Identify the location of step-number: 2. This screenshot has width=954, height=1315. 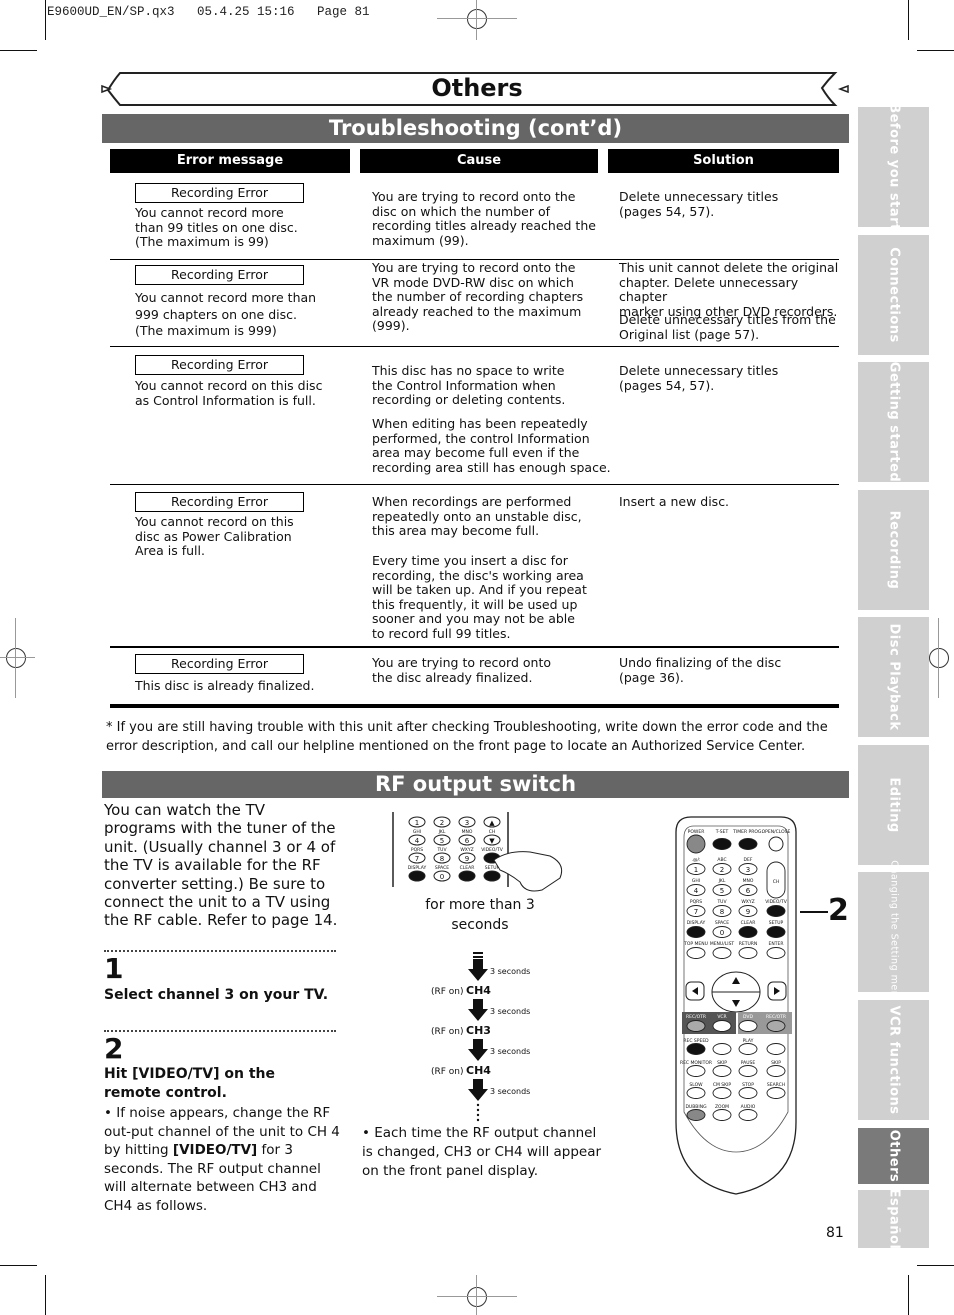
(114, 1048).